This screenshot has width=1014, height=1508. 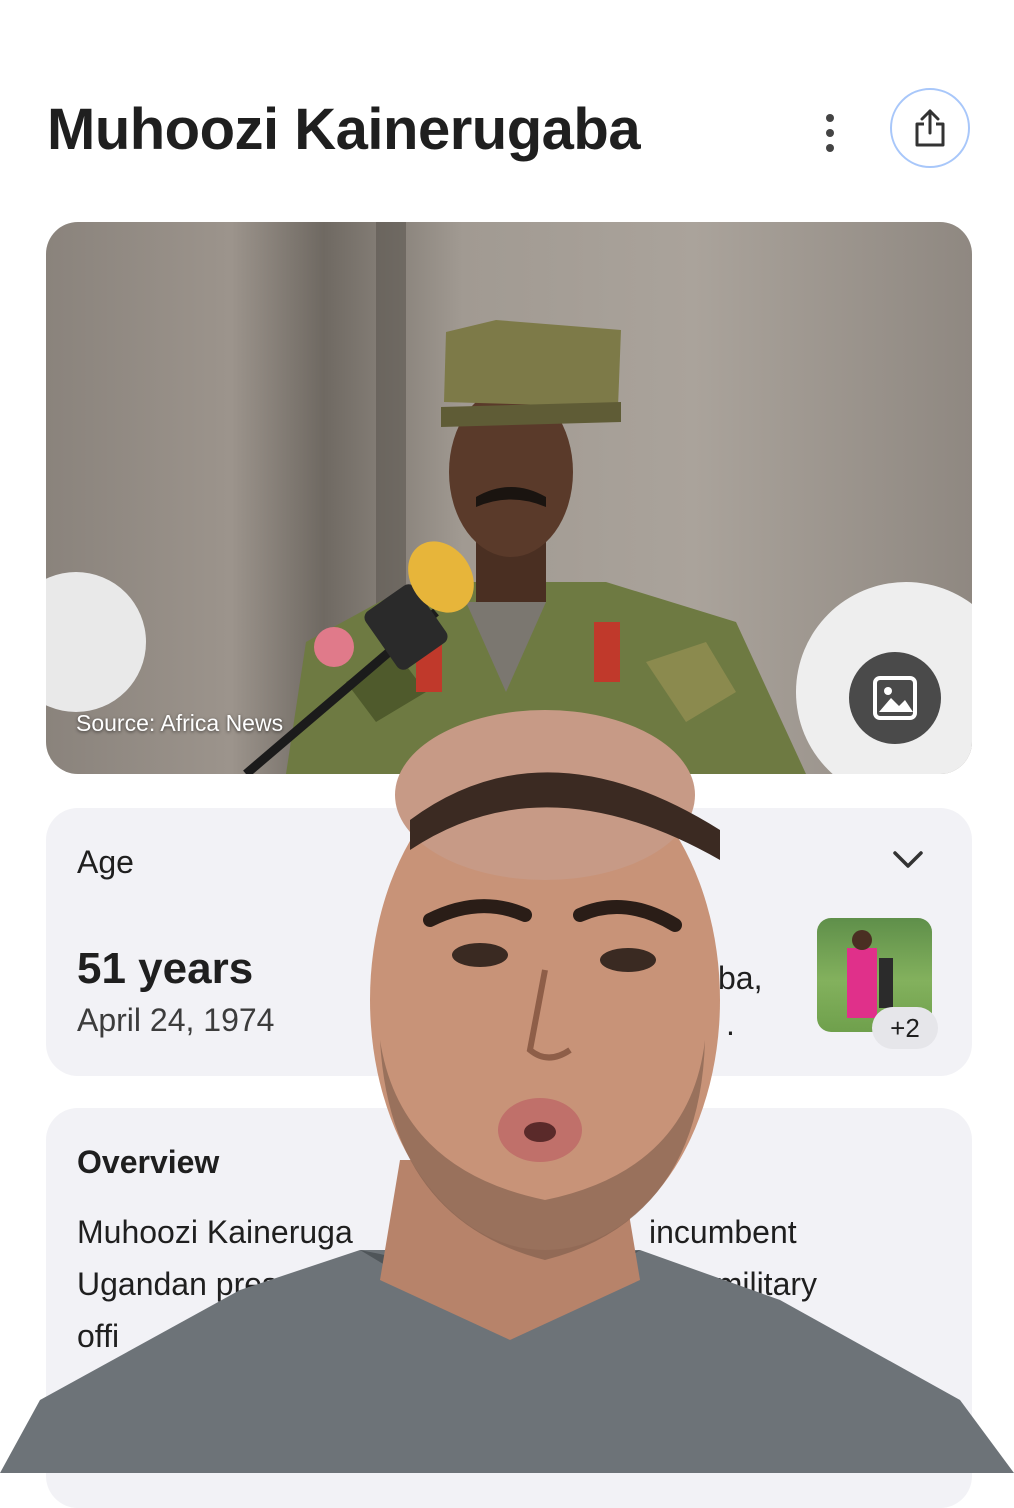 What do you see at coordinates (830, 118) in the screenshot?
I see `more-vert-icon` at bounding box center [830, 118].